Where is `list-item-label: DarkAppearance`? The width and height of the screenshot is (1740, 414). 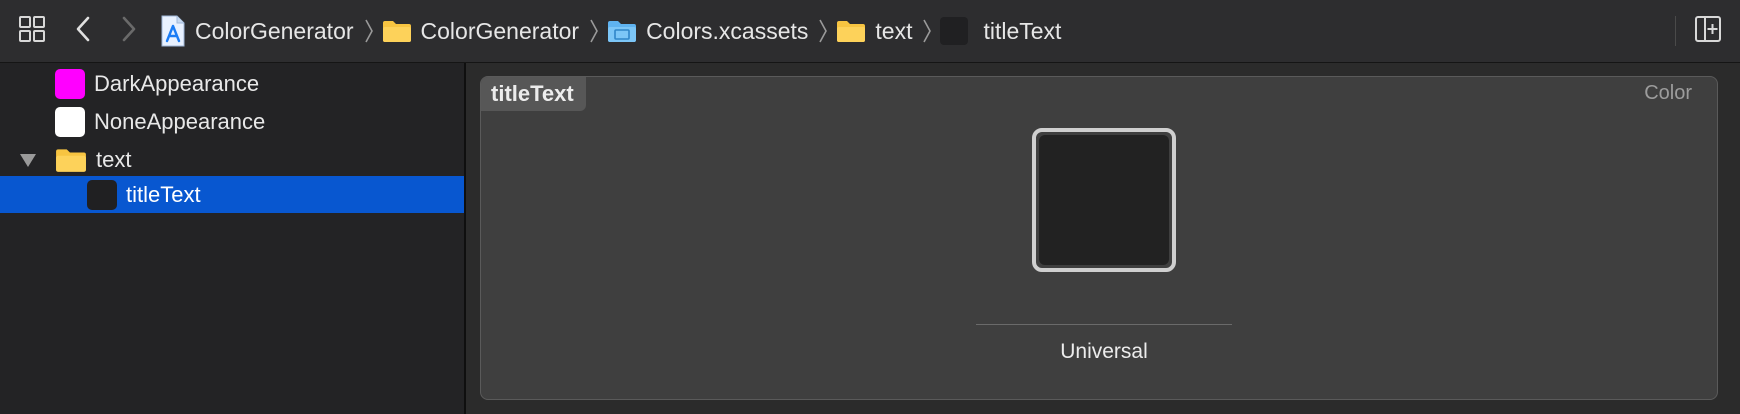
list-item-label: DarkAppearance is located at coordinates (177, 83).